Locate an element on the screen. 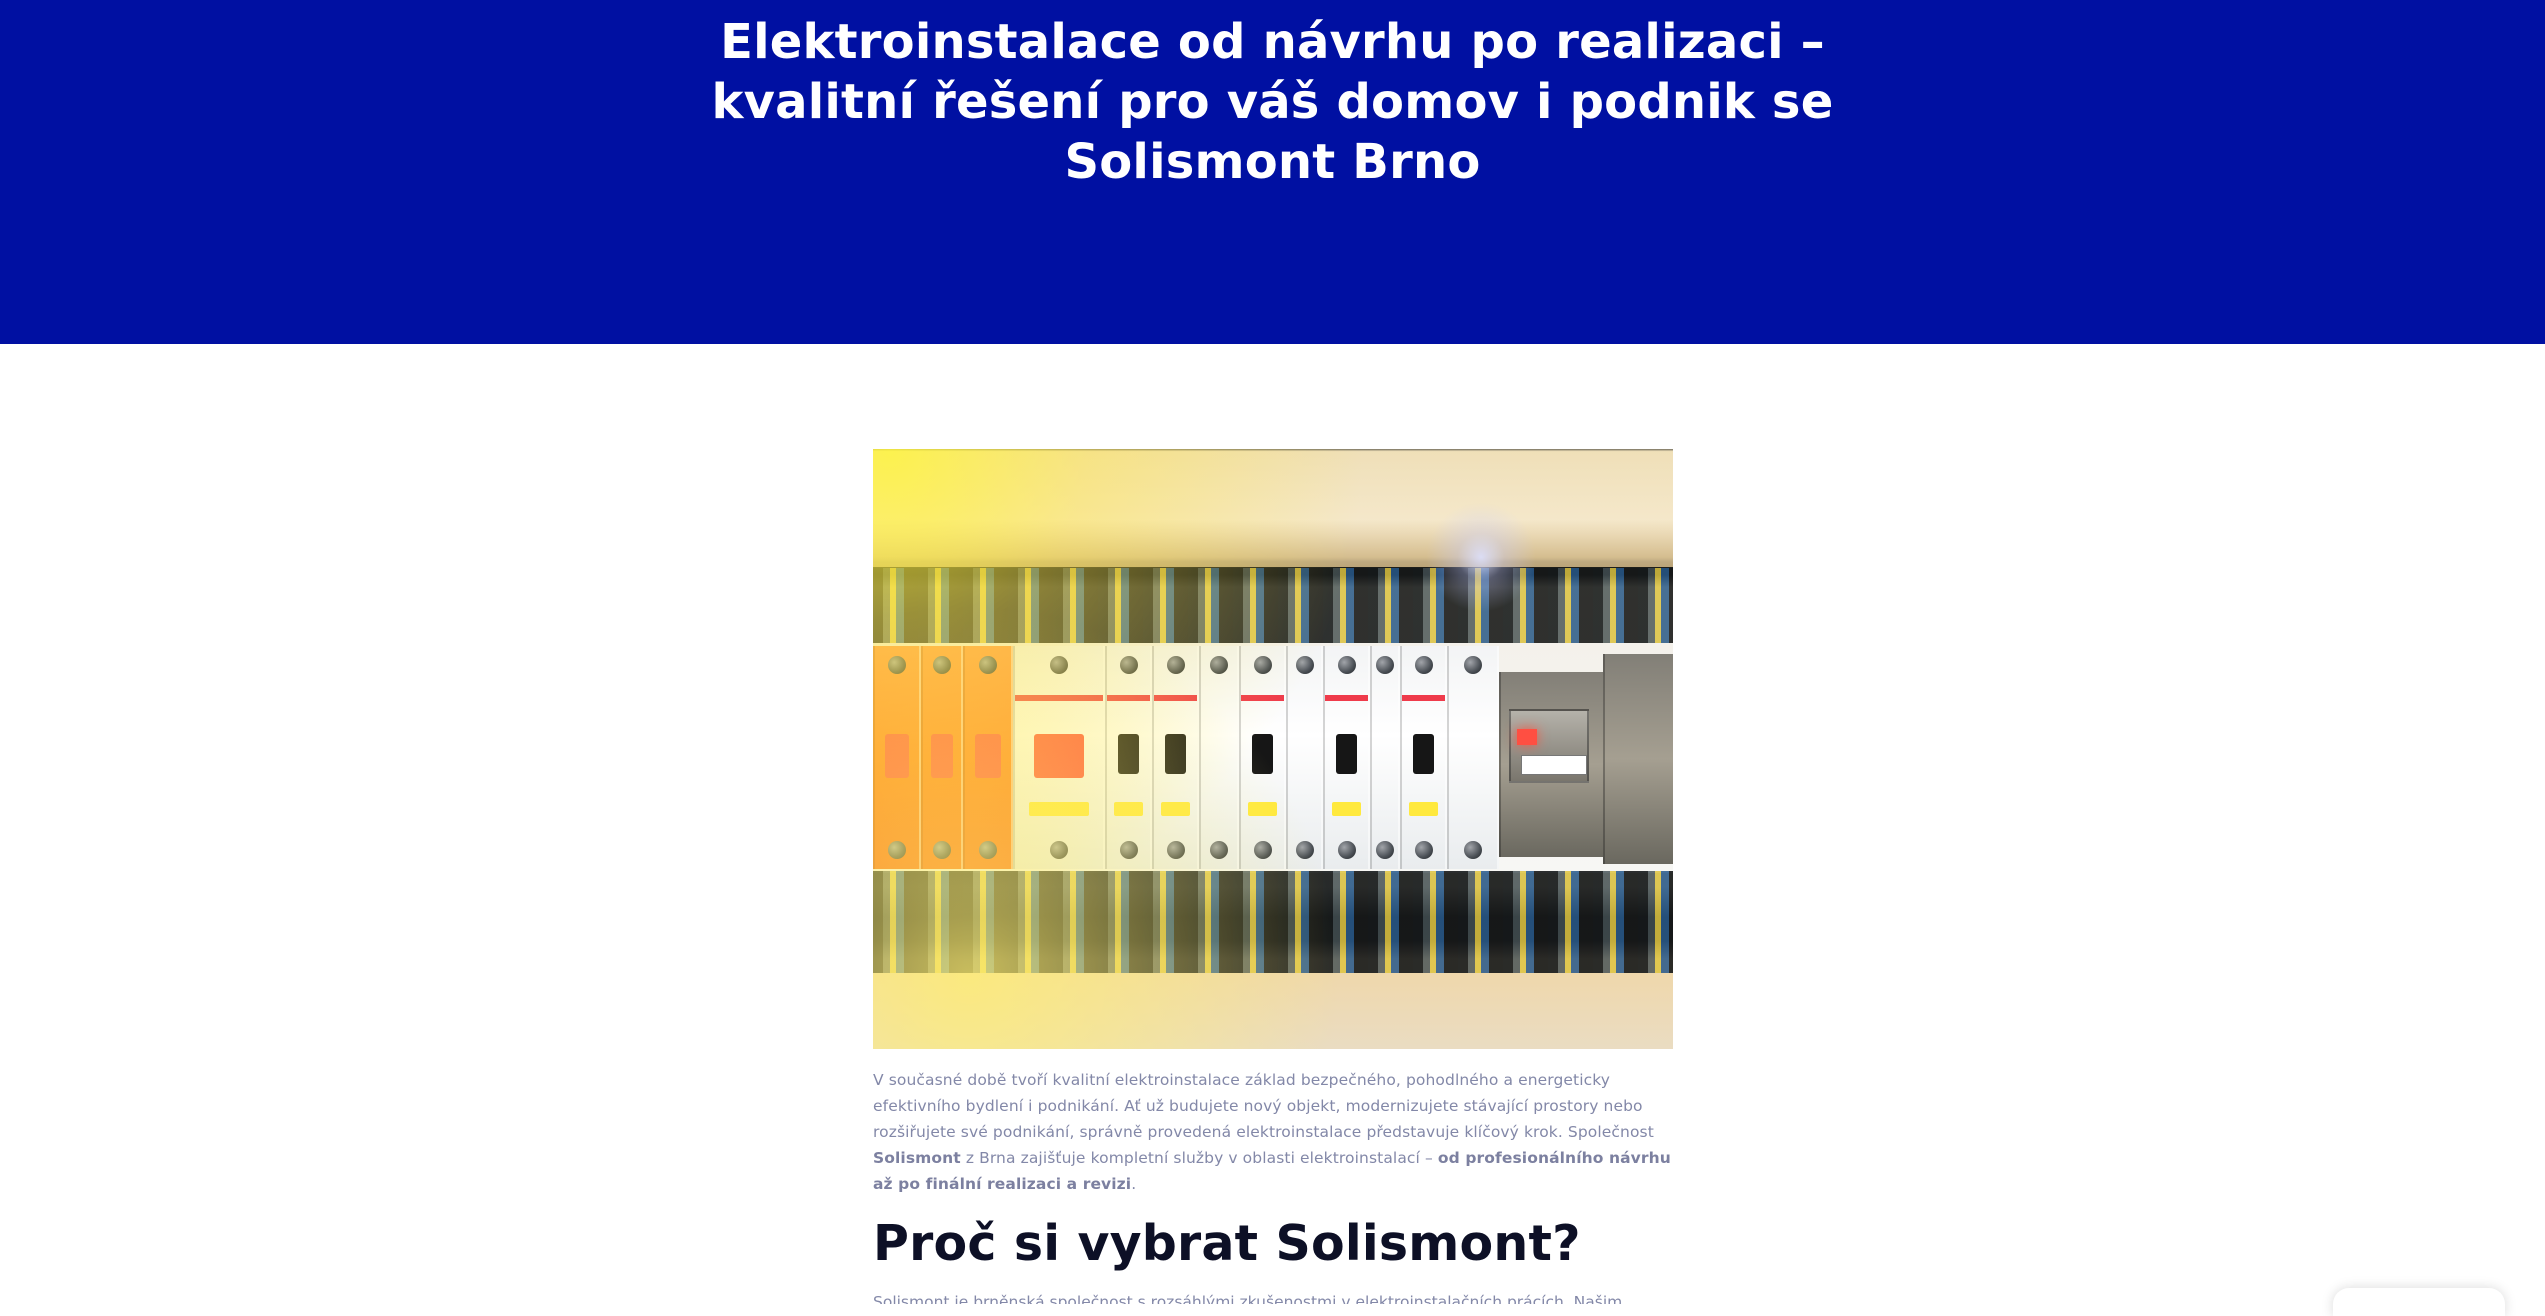 The height and width of the screenshot is (1316, 2545). main-switch-module is located at coordinates (1059, 757).